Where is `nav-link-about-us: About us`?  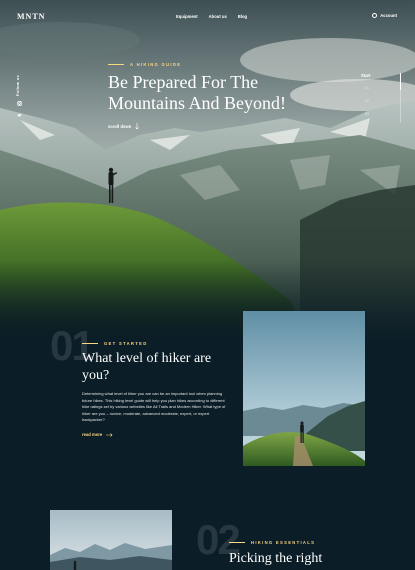
nav-link-about-us: About us is located at coordinates (218, 16).